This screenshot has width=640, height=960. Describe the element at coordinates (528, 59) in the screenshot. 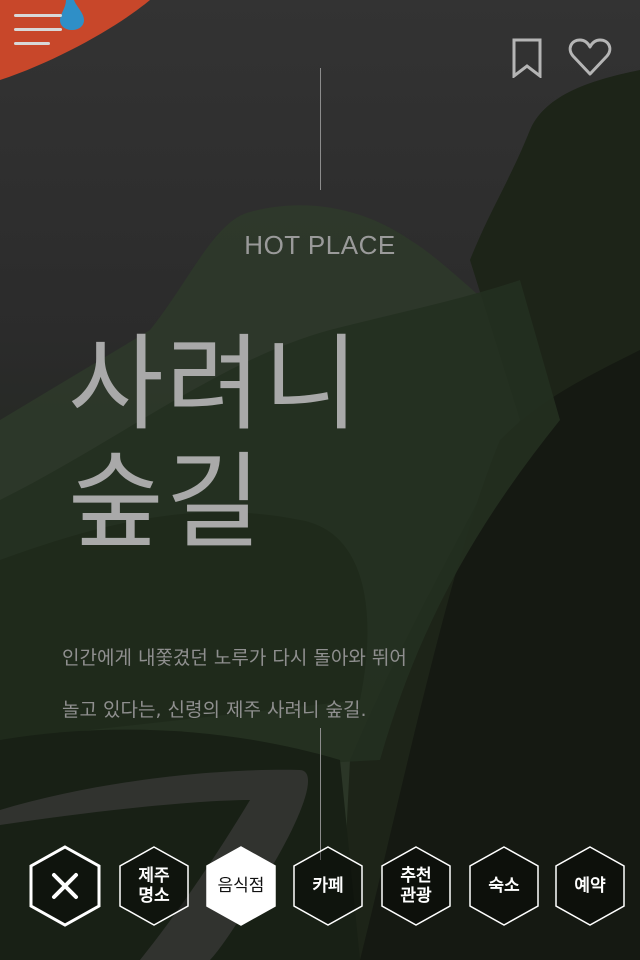

I see `bookmark-icon` at that location.